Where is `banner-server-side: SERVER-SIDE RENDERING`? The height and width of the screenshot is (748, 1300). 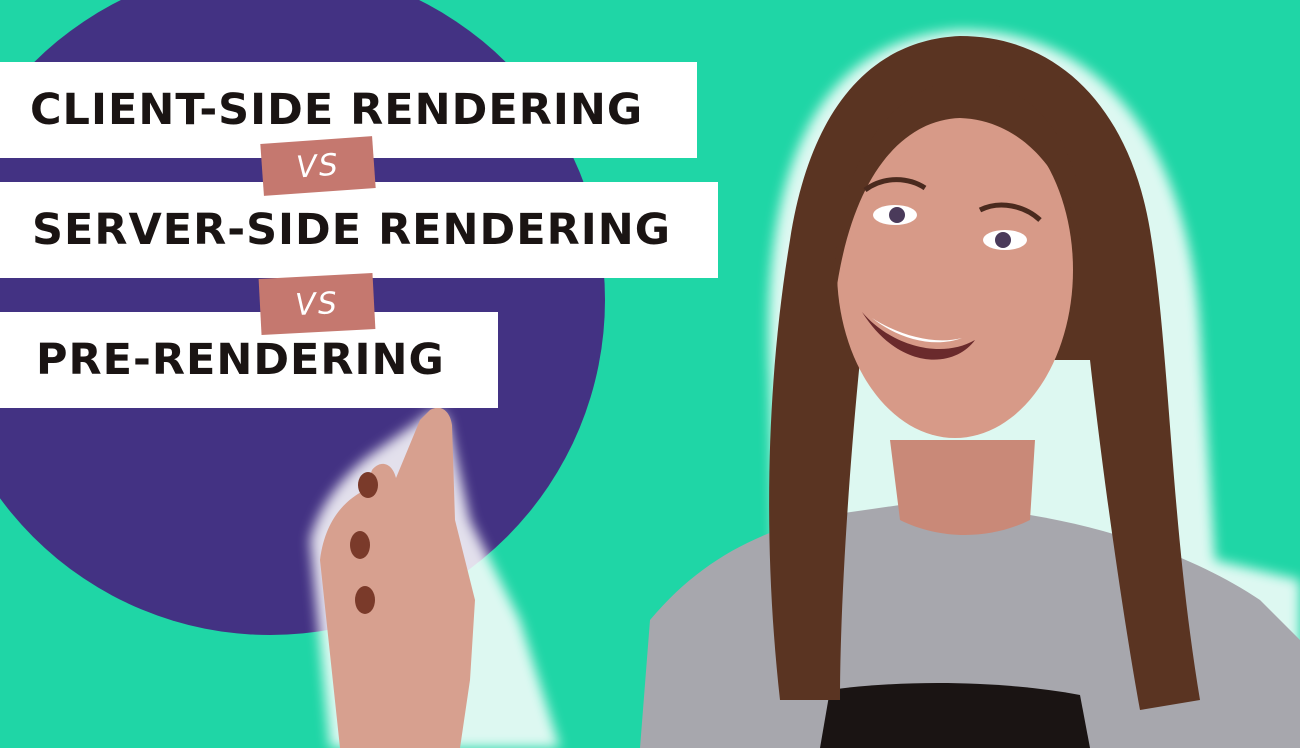 banner-server-side: SERVER-SIDE RENDERING is located at coordinates (359, 230).